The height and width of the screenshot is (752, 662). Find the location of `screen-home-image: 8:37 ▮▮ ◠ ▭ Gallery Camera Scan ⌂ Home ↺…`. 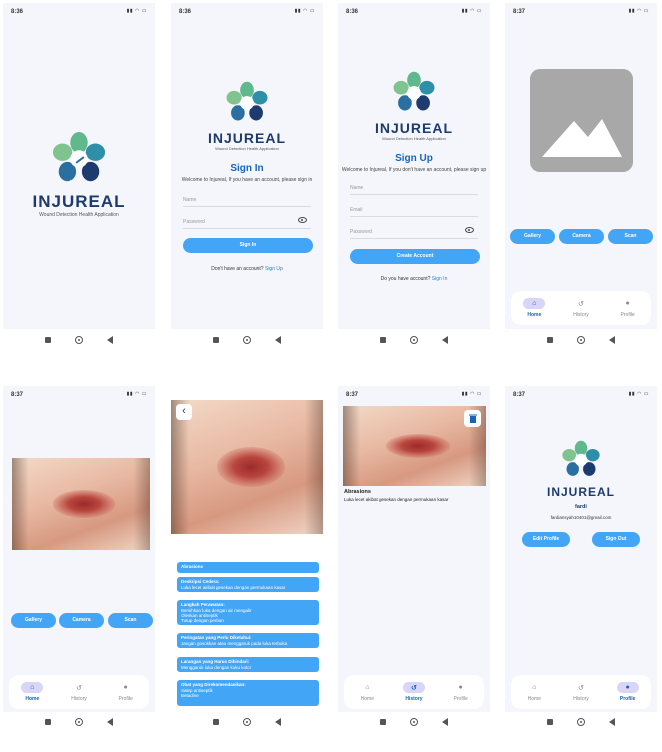

screen-home-image: 8:37 ▮▮ ◠ ▭ Gallery Camera Scan ⌂ Home ↺… is located at coordinates (79, 549).